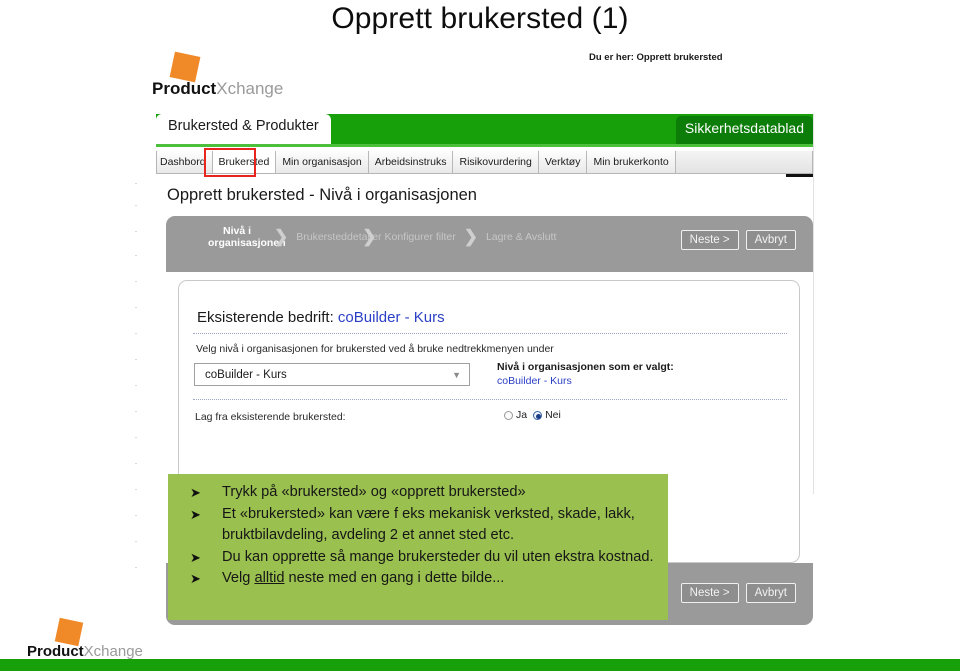 This screenshot has width=960, height=671. What do you see at coordinates (770, 593) in the screenshot?
I see `footer-cancel-button: Avbryt` at bounding box center [770, 593].